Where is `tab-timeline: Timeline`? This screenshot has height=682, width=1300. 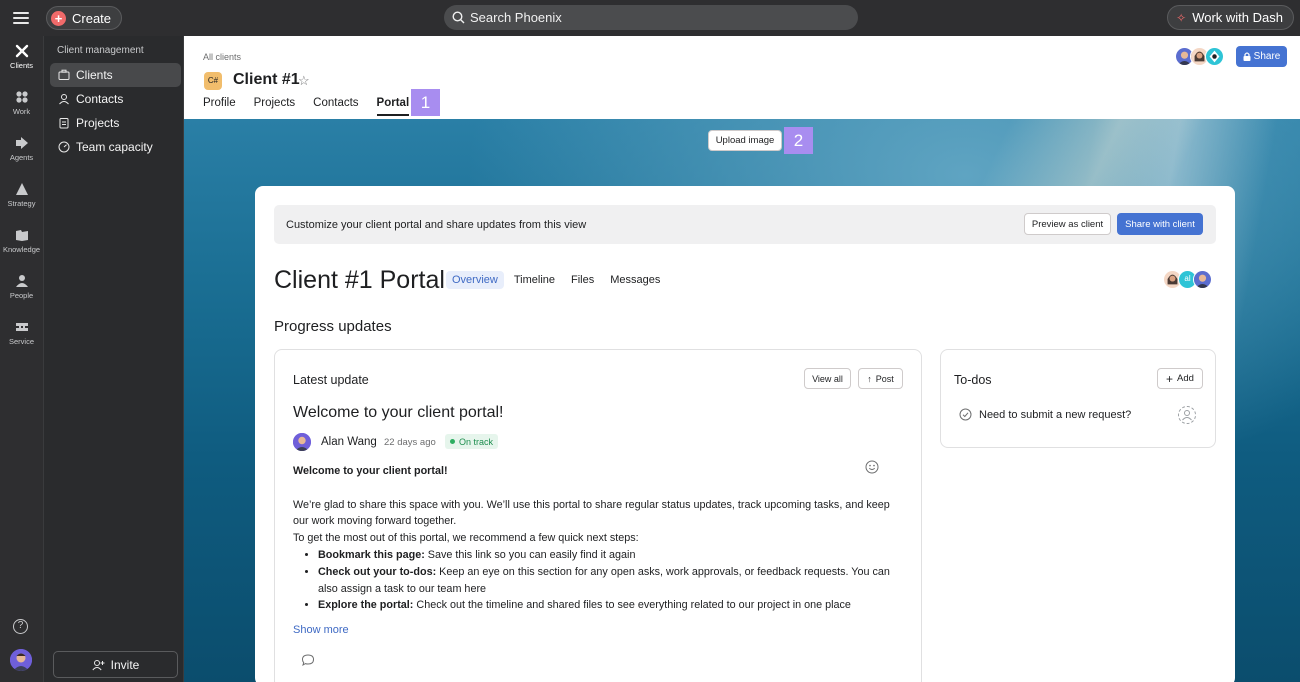 tab-timeline: Timeline is located at coordinates (534, 280).